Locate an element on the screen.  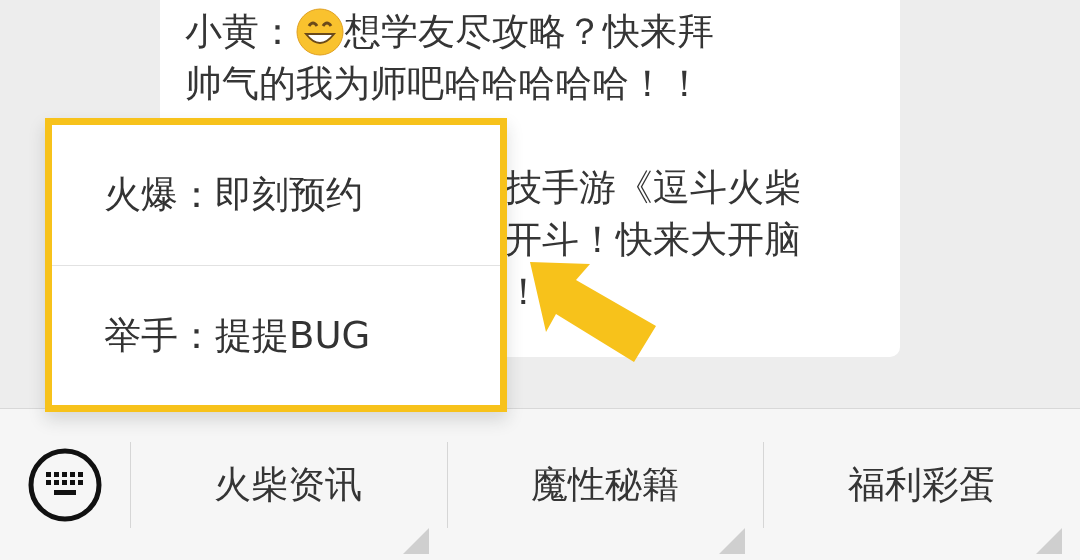
grin-emoji-icon is located at coordinates (320, 32).